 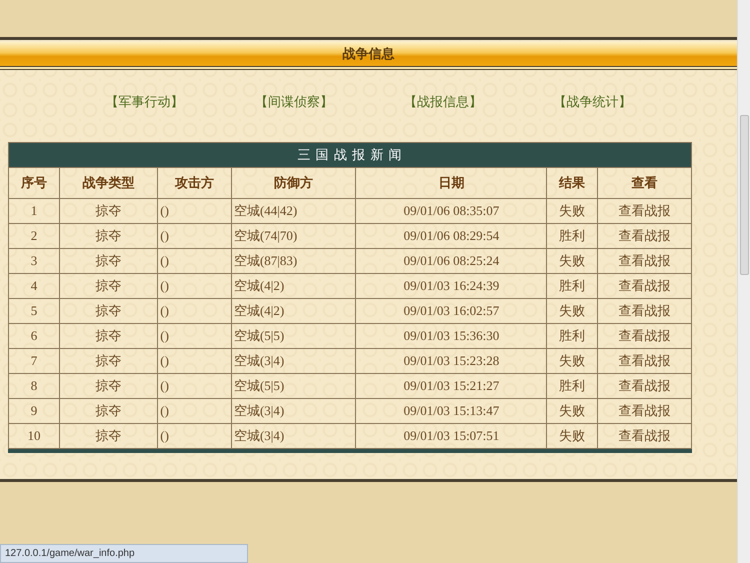 What do you see at coordinates (350, 155) in the screenshot?
I see `table-title: 三 国 战 报 新 闻` at bounding box center [350, 155].